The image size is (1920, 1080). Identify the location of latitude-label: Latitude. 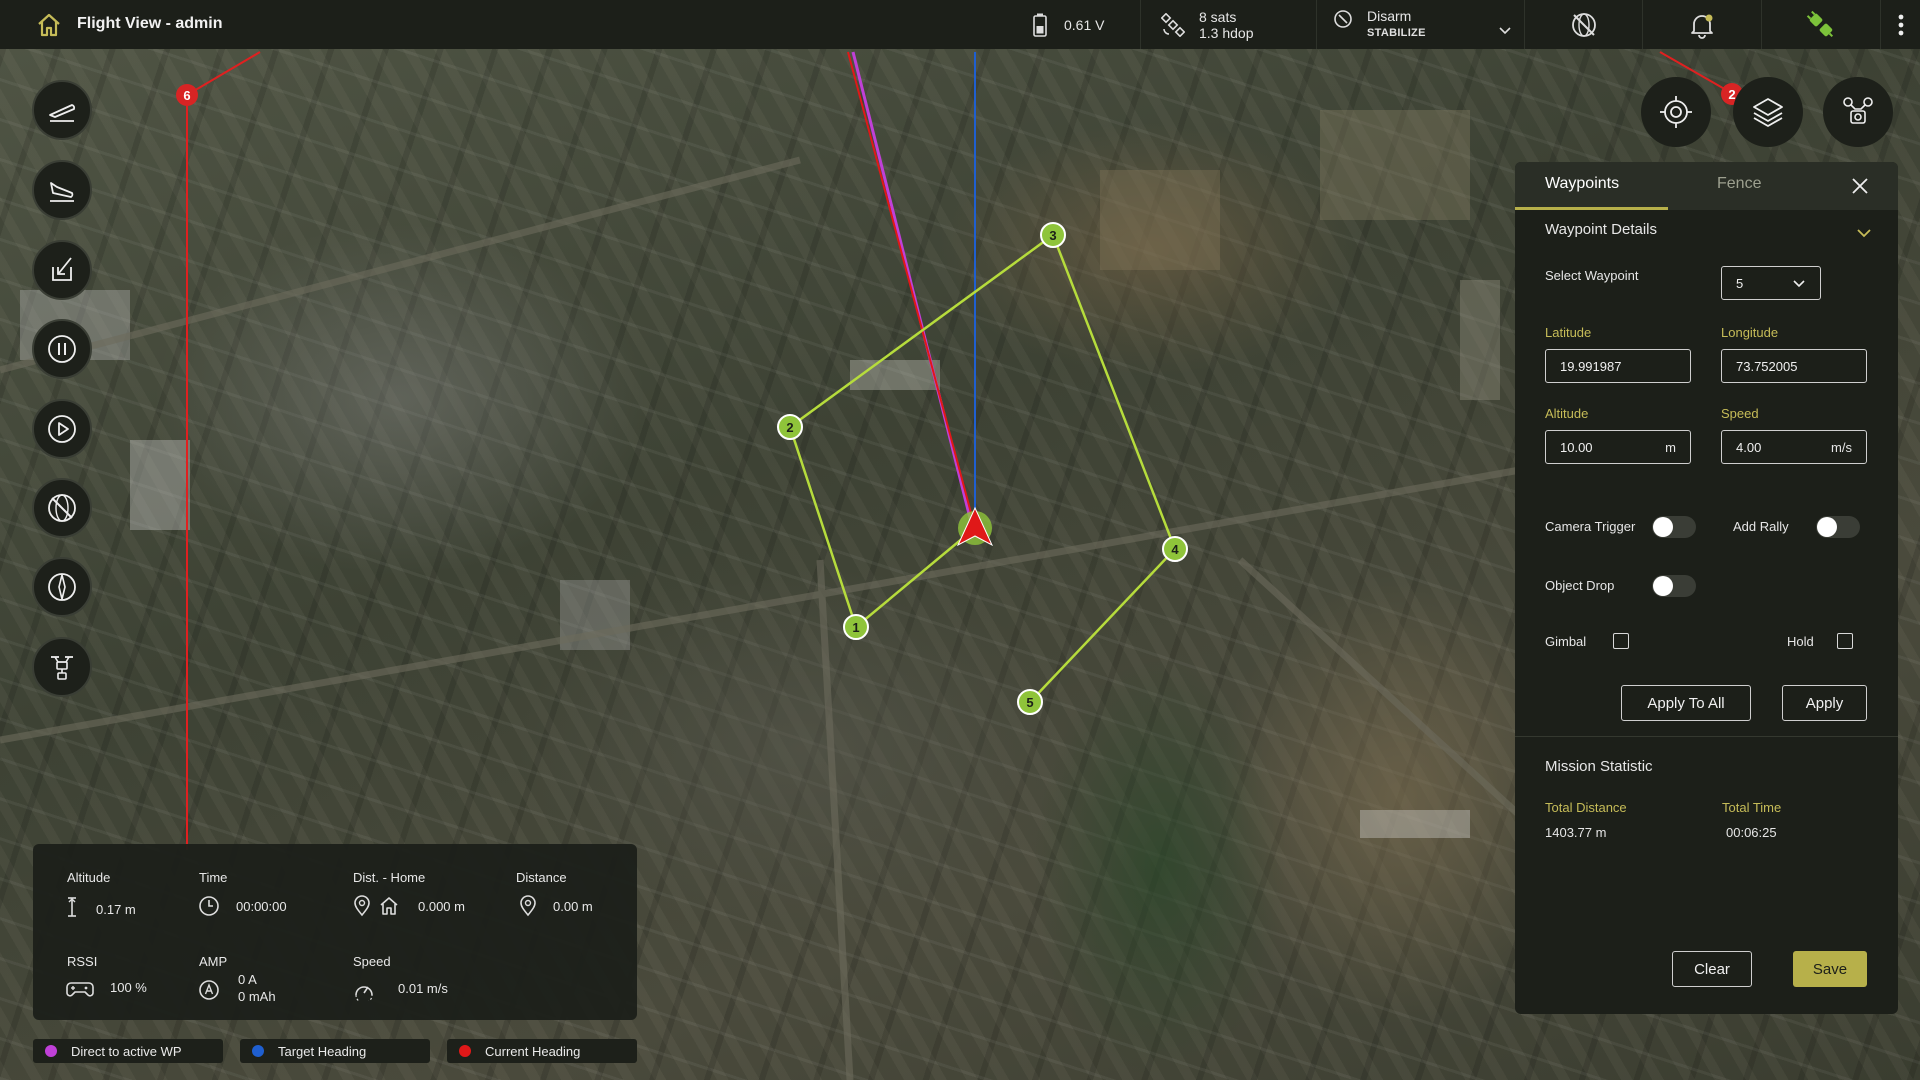
(1568, 332).